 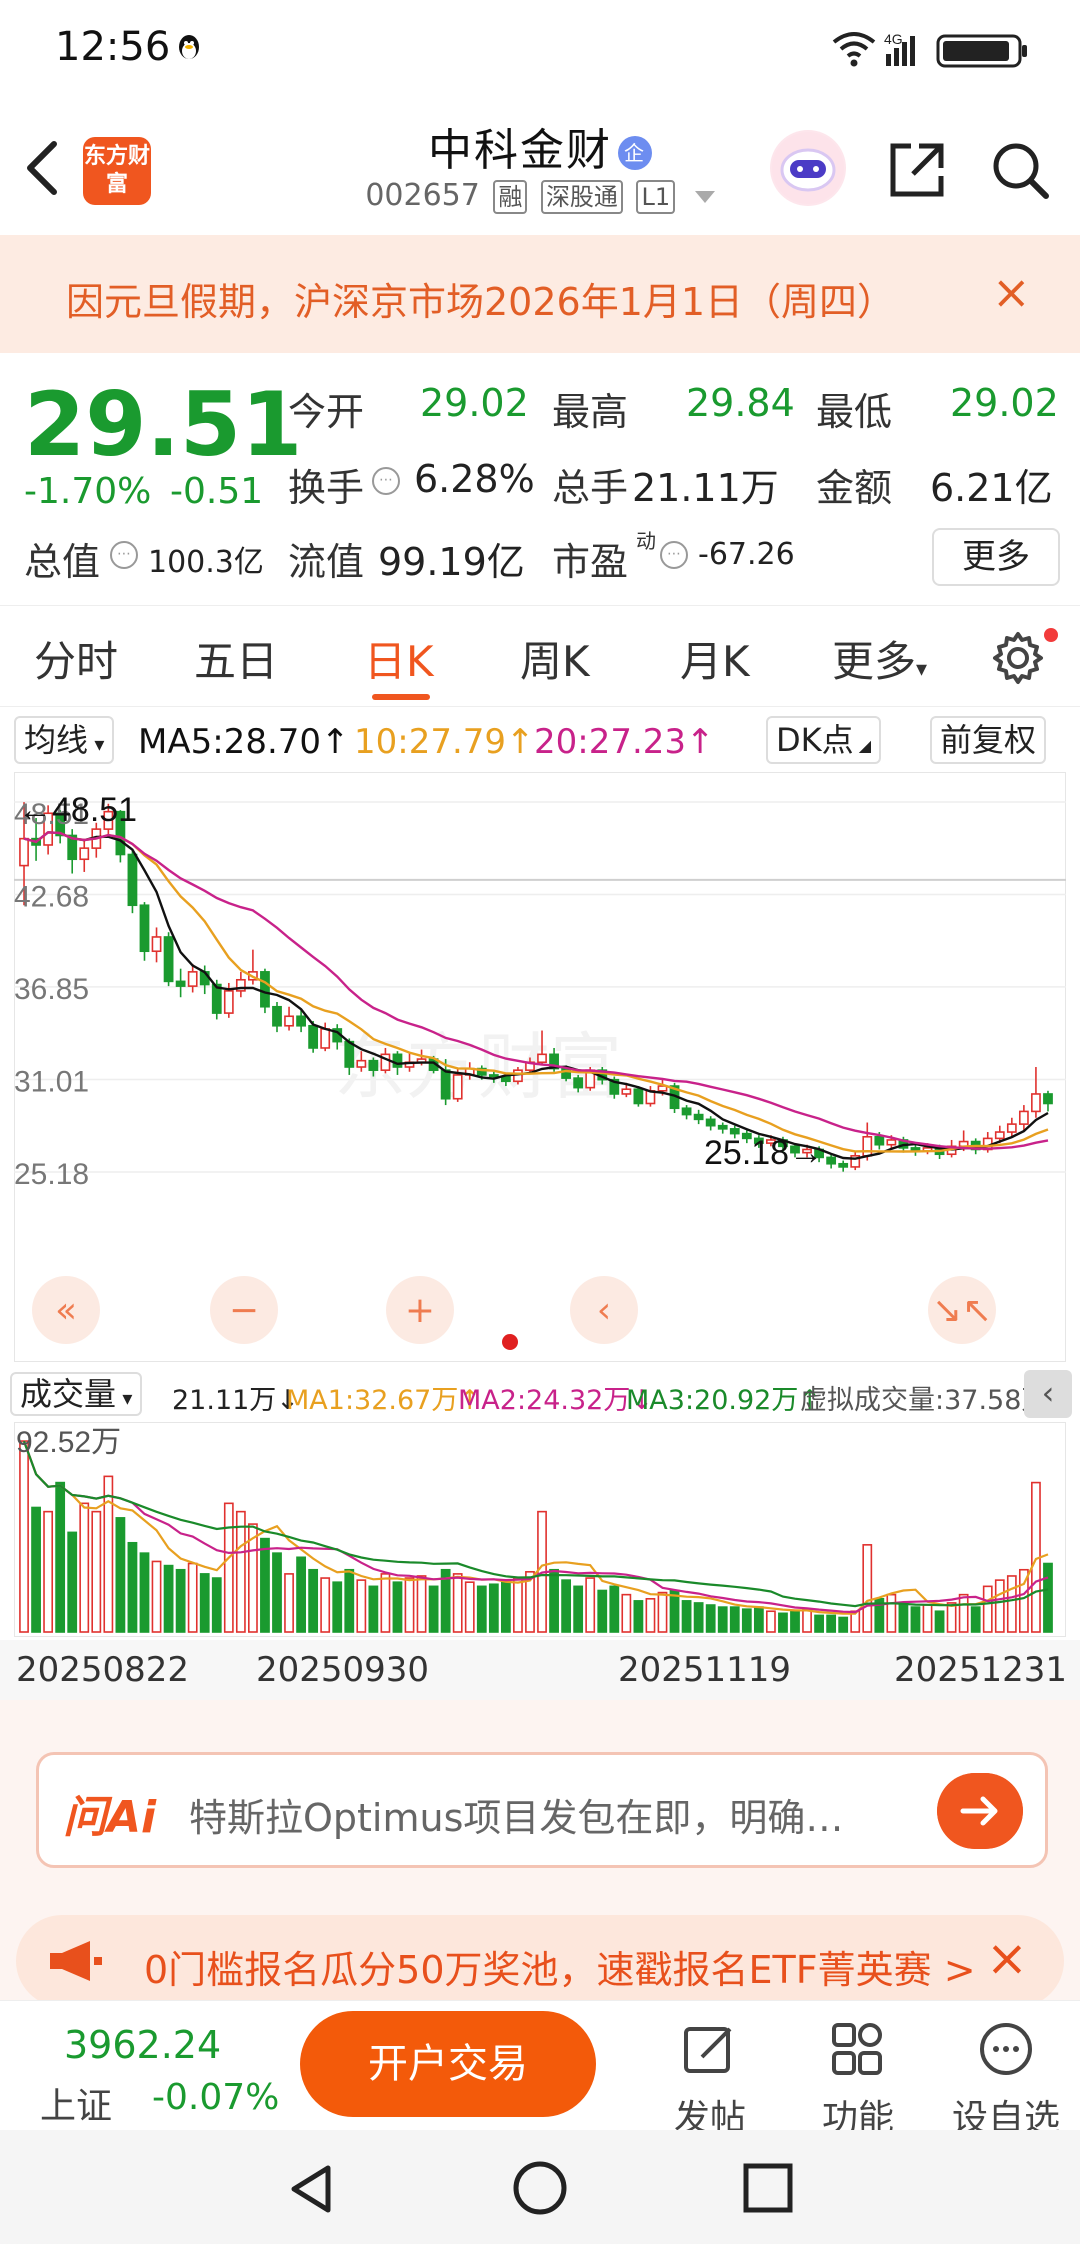 I want to click on volume-current: 21.11万↓, so click(x=235, y=1400).